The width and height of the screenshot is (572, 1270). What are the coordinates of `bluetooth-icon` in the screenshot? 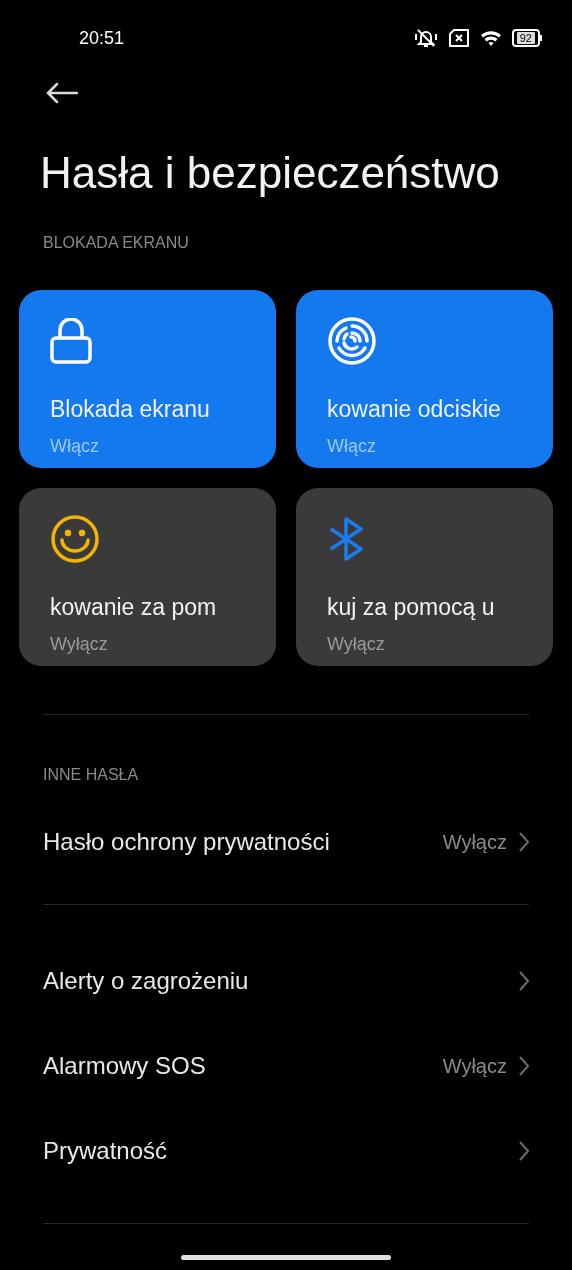 It's located at (346, 539).